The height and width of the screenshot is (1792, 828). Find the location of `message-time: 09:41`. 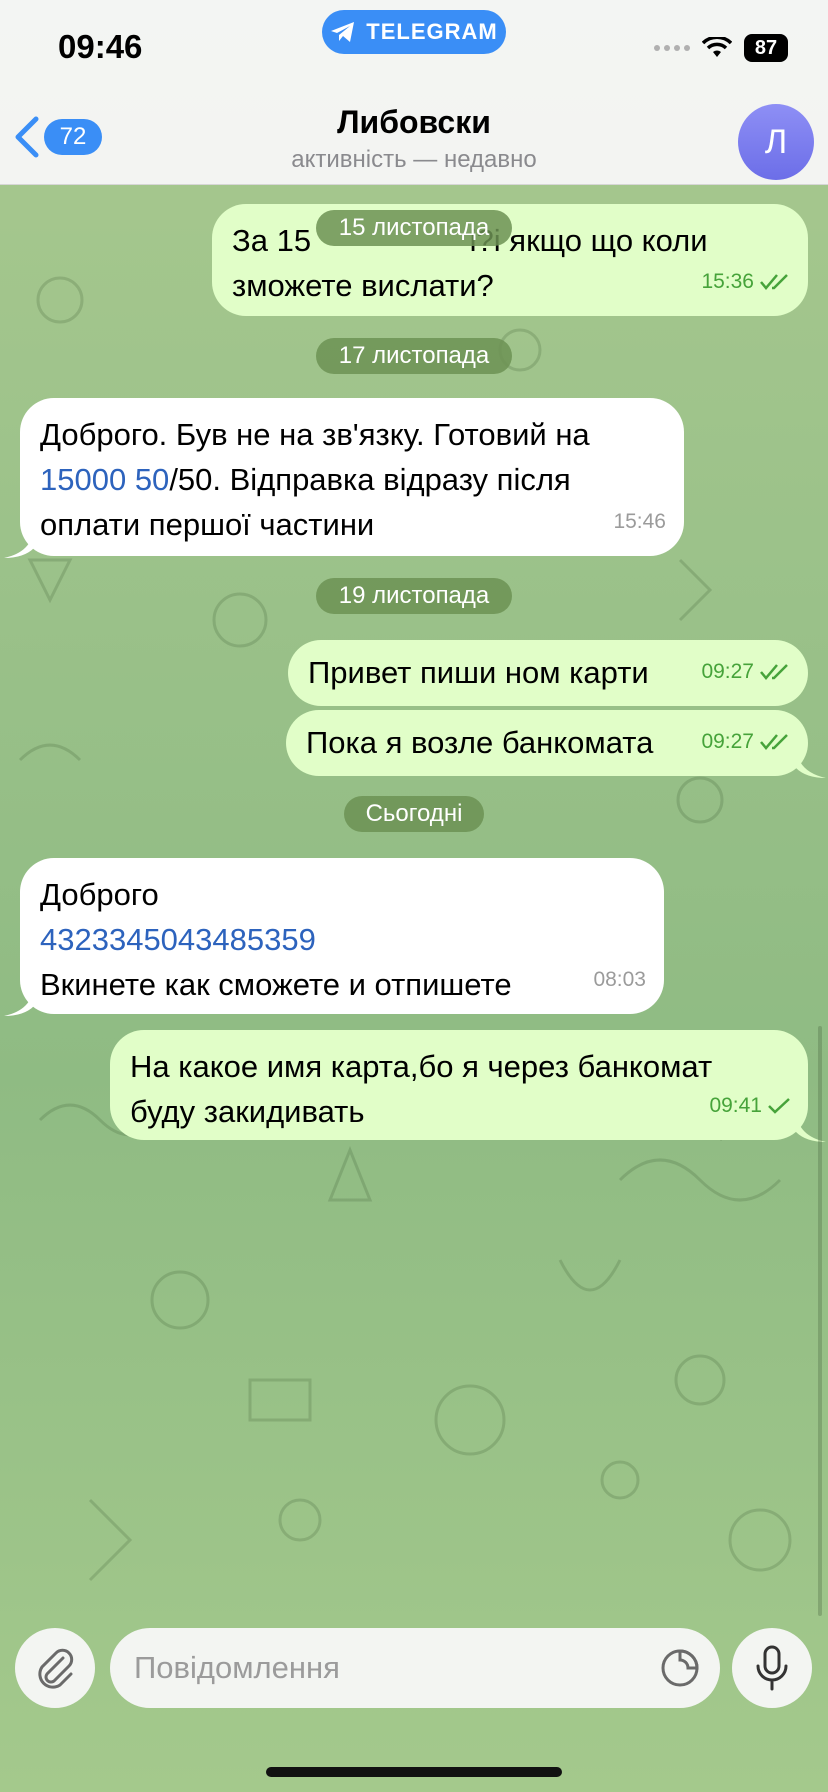

message-time: 09:41 is located at coordinates (735, 1105).